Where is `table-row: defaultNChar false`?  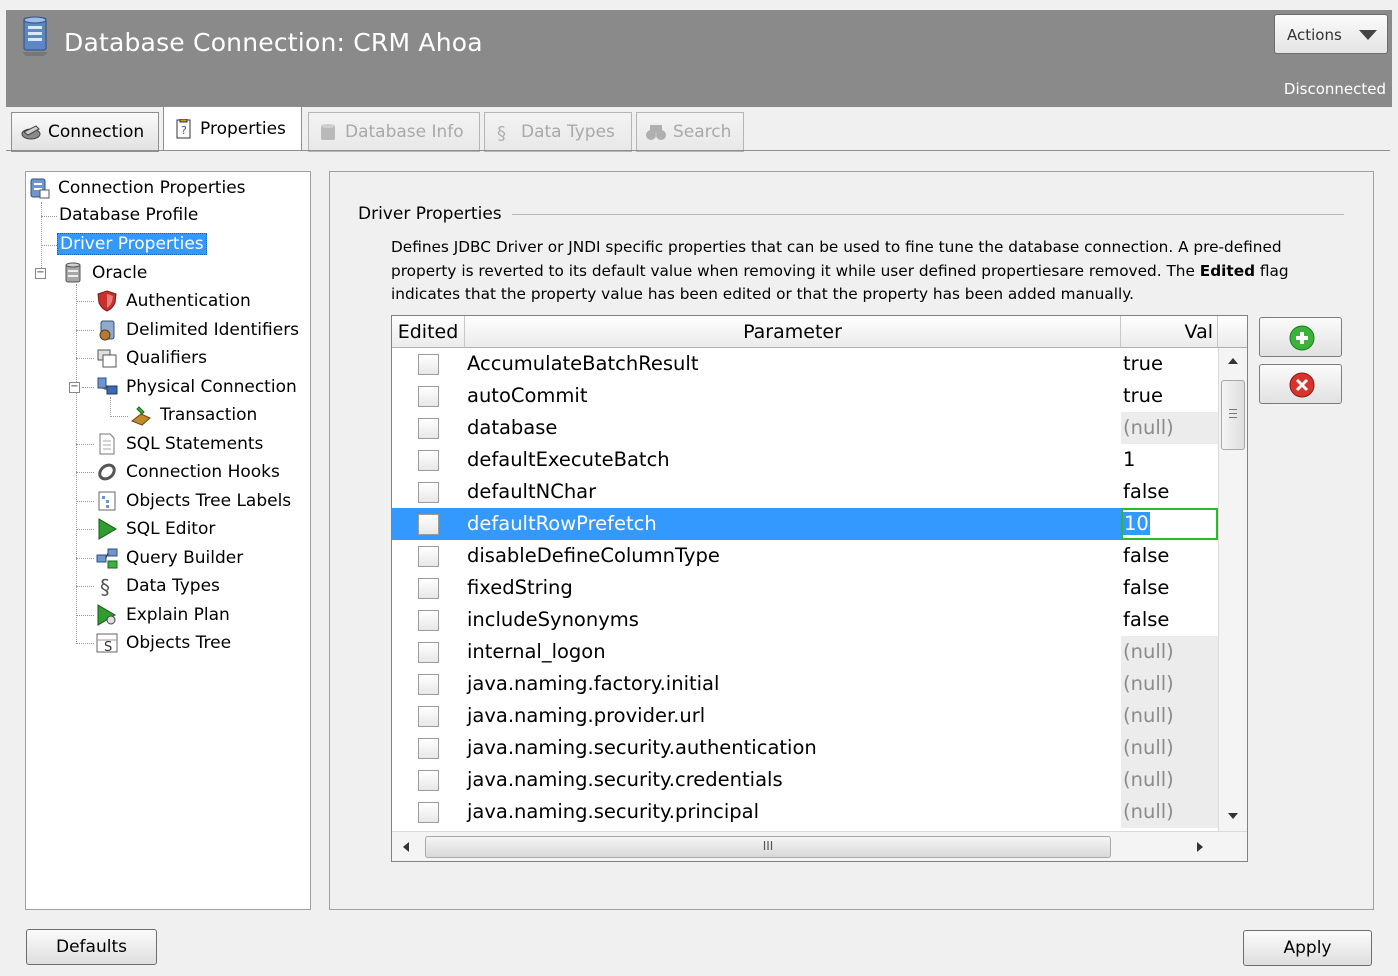 table-row: defaultNChar false is located at coordinates (805, 492).